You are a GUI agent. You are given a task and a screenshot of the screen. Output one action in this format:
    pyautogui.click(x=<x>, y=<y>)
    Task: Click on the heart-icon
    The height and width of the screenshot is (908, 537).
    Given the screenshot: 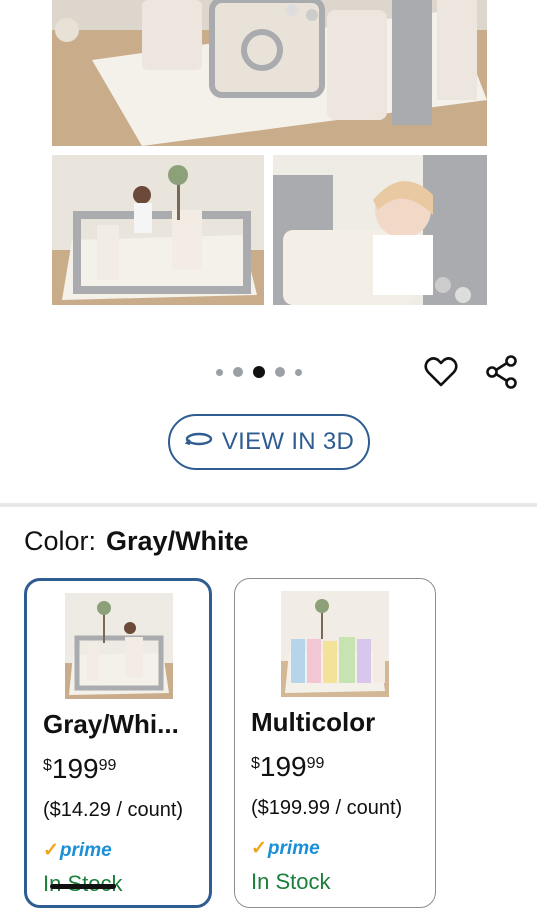 What is the action you would take?
    pyautogui.click(x=441, y=372)
    